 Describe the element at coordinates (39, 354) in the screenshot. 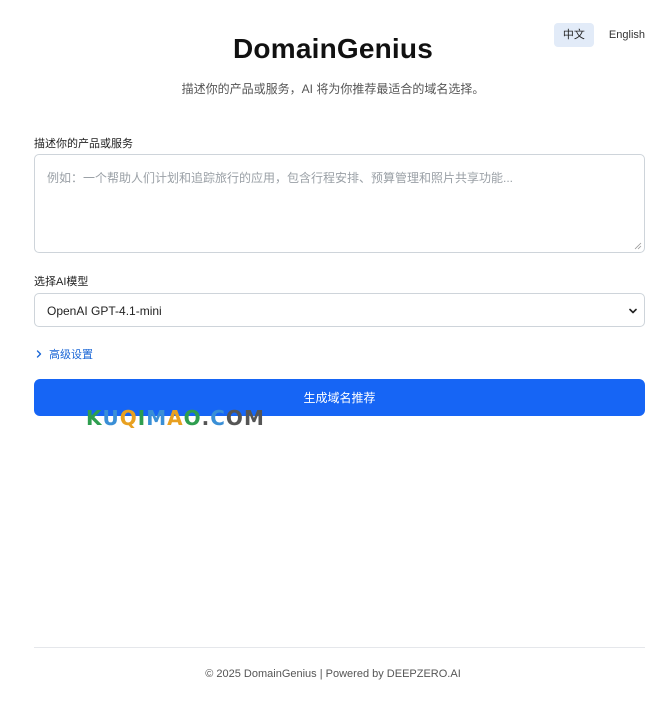

I see `chevron-right-icon` at that location.